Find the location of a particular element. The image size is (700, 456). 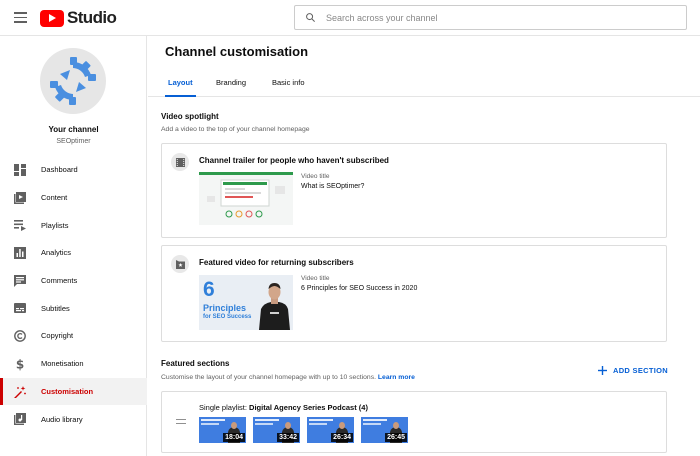

top-bar: Studio is located at coordinates (350, 18).